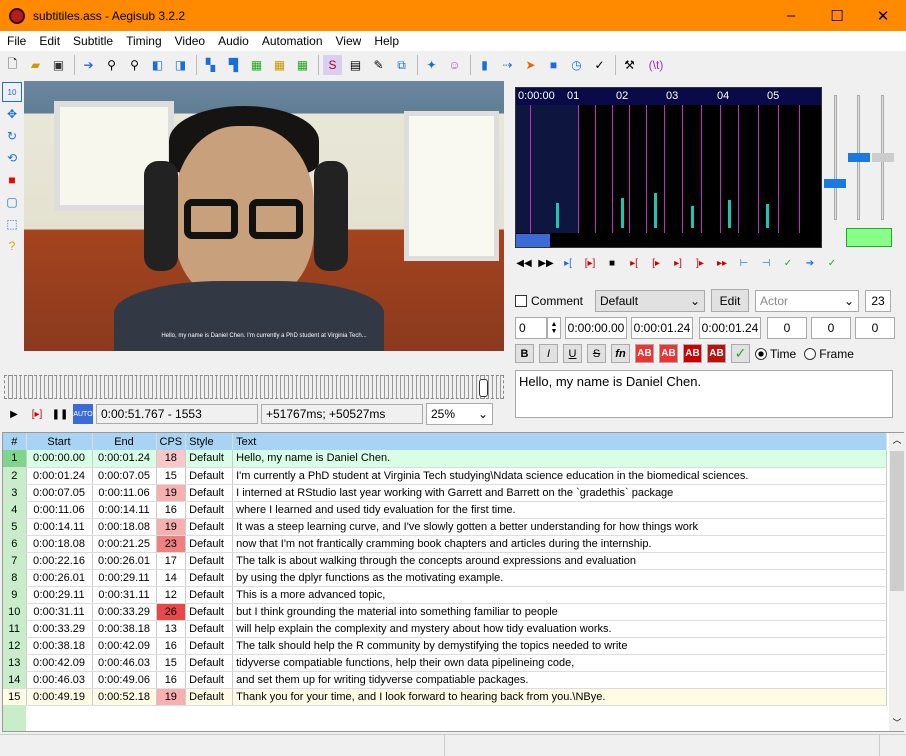  I want to click on pause-icon: ❚❚, so click(60, 414).